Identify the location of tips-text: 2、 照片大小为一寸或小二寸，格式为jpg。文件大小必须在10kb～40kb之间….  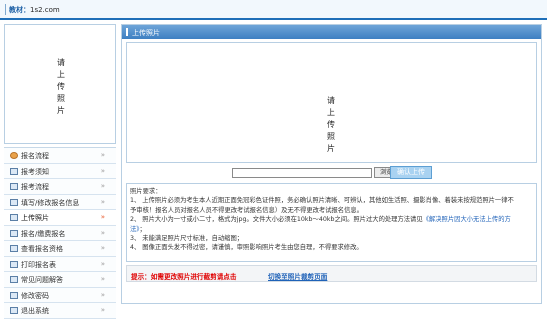
(276, 220).